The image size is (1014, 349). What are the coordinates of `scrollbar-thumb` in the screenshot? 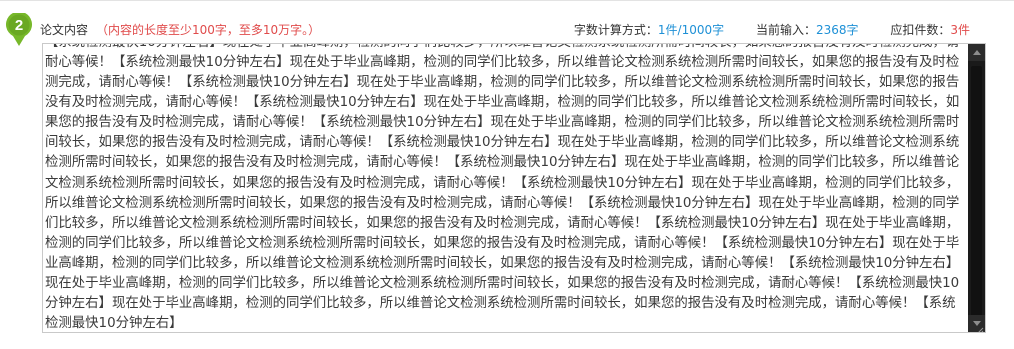 It's located at (976, 191).